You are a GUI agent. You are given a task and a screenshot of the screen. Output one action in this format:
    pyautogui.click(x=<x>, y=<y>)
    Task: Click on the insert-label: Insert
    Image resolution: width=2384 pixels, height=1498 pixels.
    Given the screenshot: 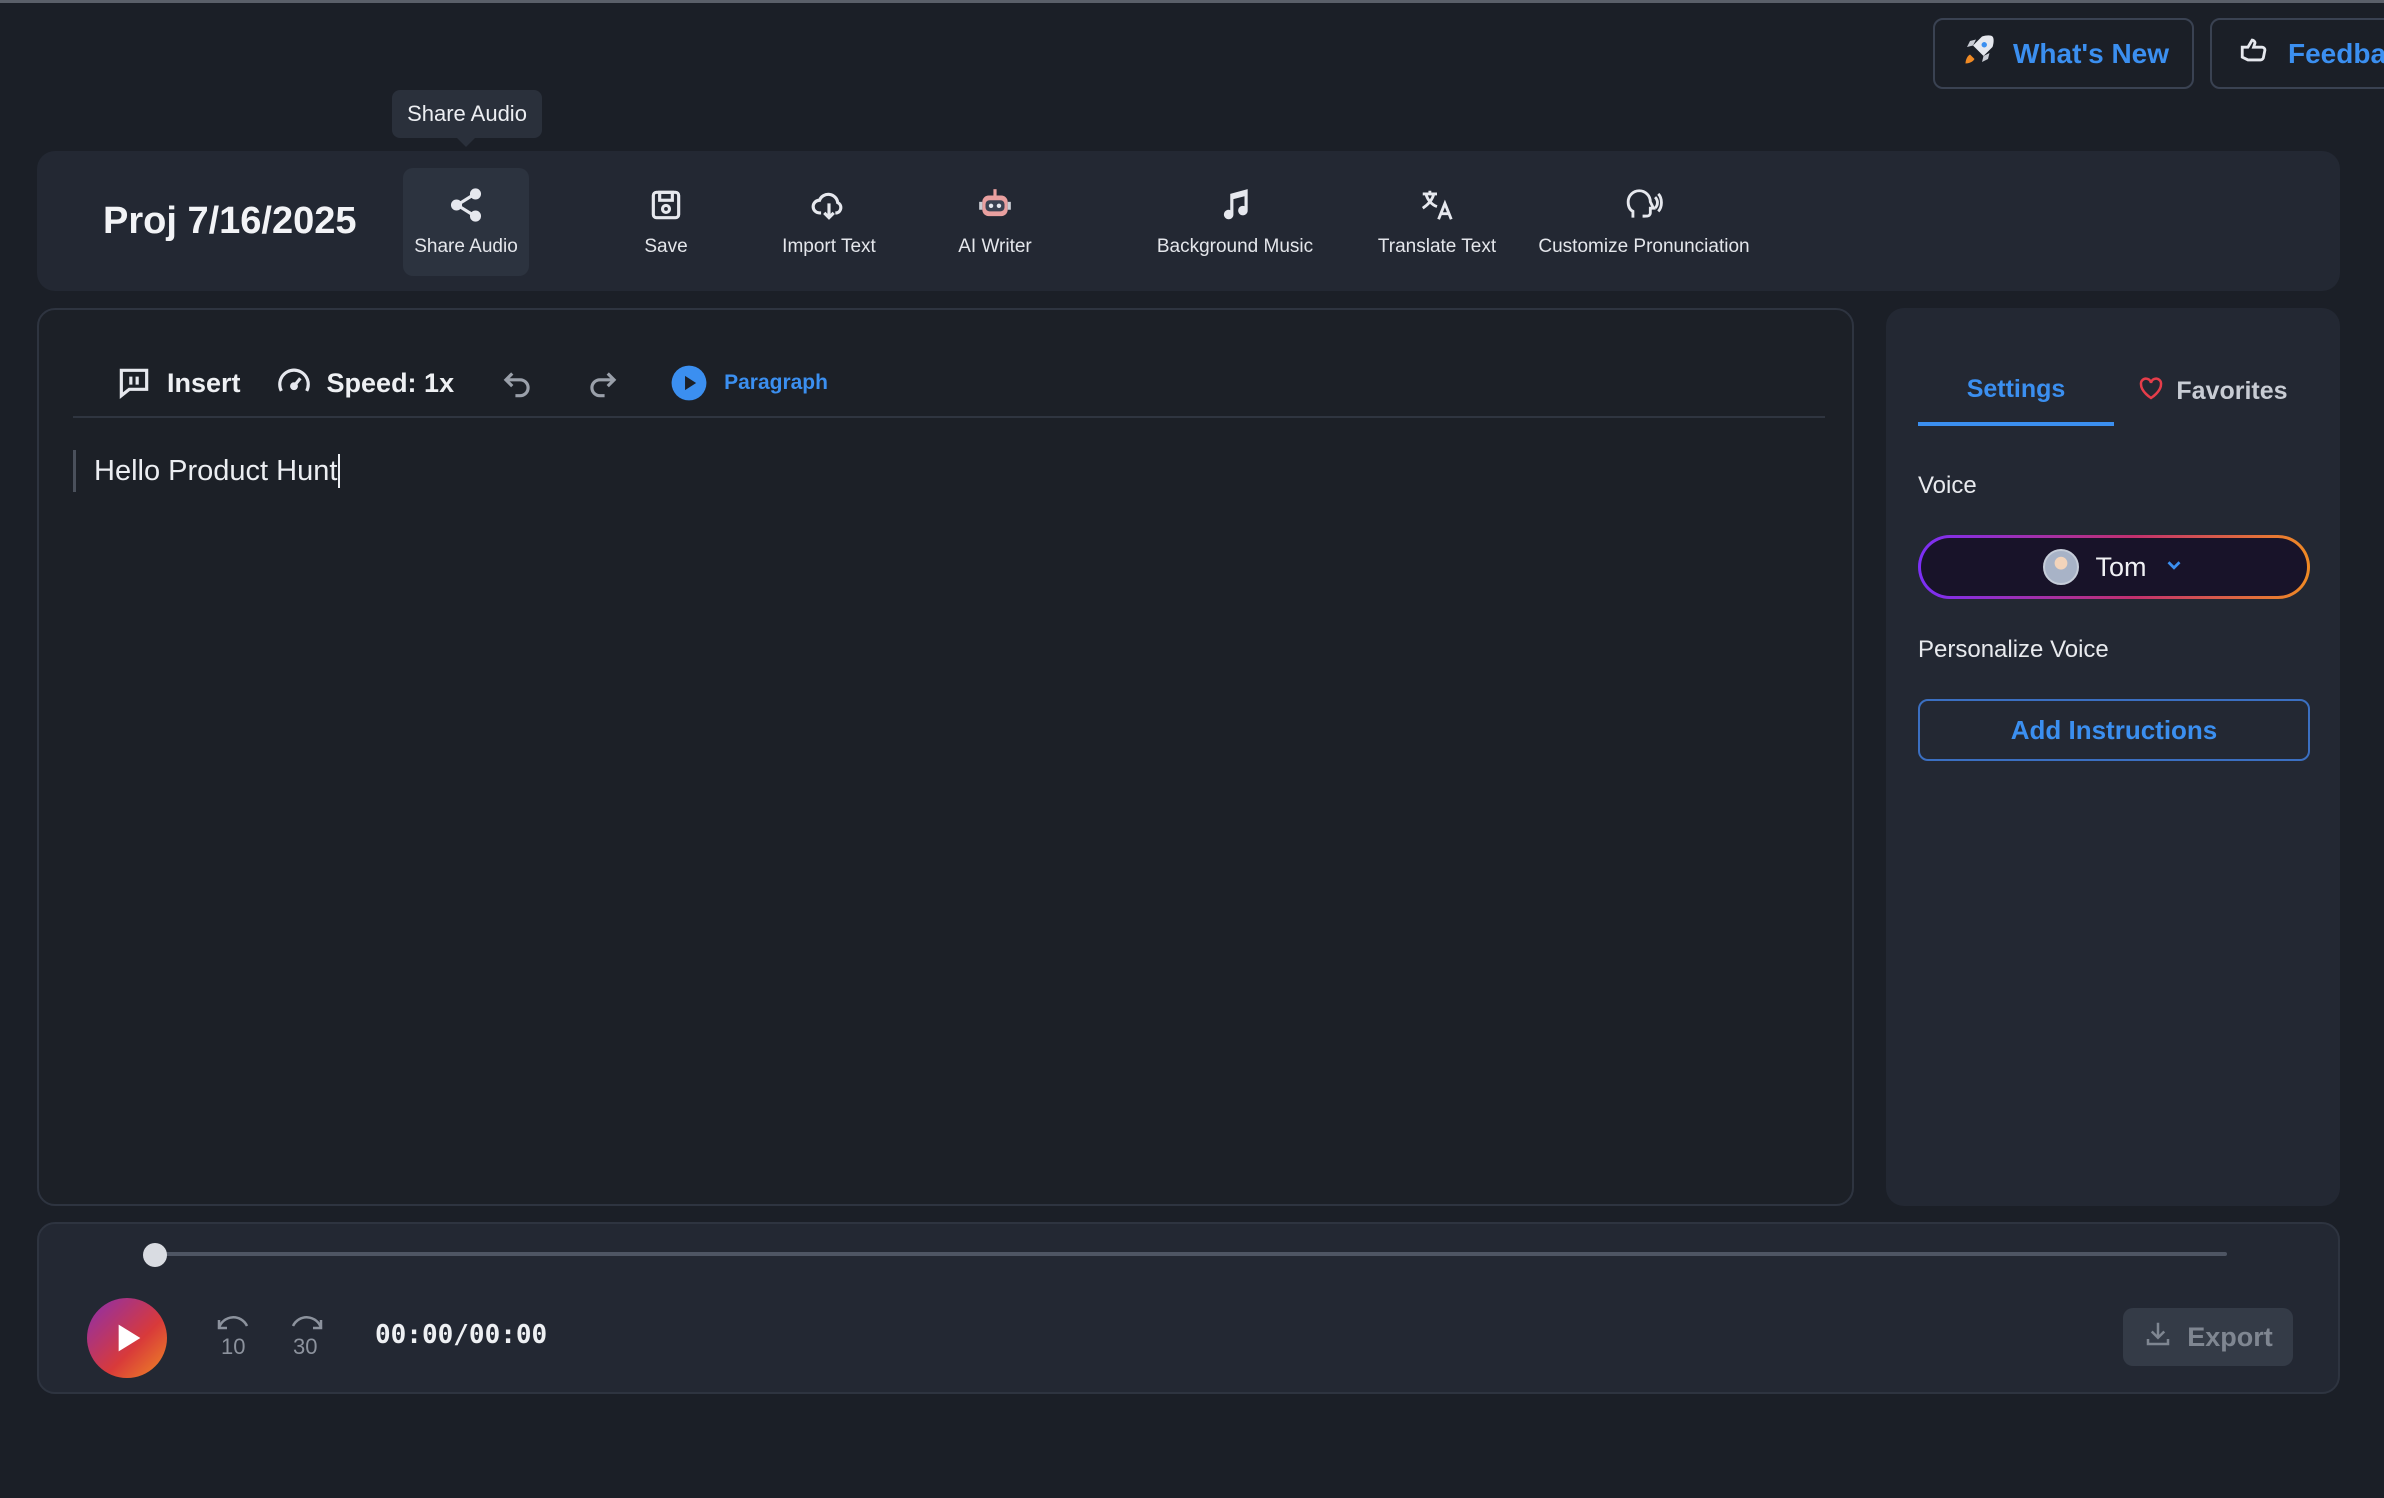 What is the action you would take?
    pyautogui.click(x=204, y=382)
    